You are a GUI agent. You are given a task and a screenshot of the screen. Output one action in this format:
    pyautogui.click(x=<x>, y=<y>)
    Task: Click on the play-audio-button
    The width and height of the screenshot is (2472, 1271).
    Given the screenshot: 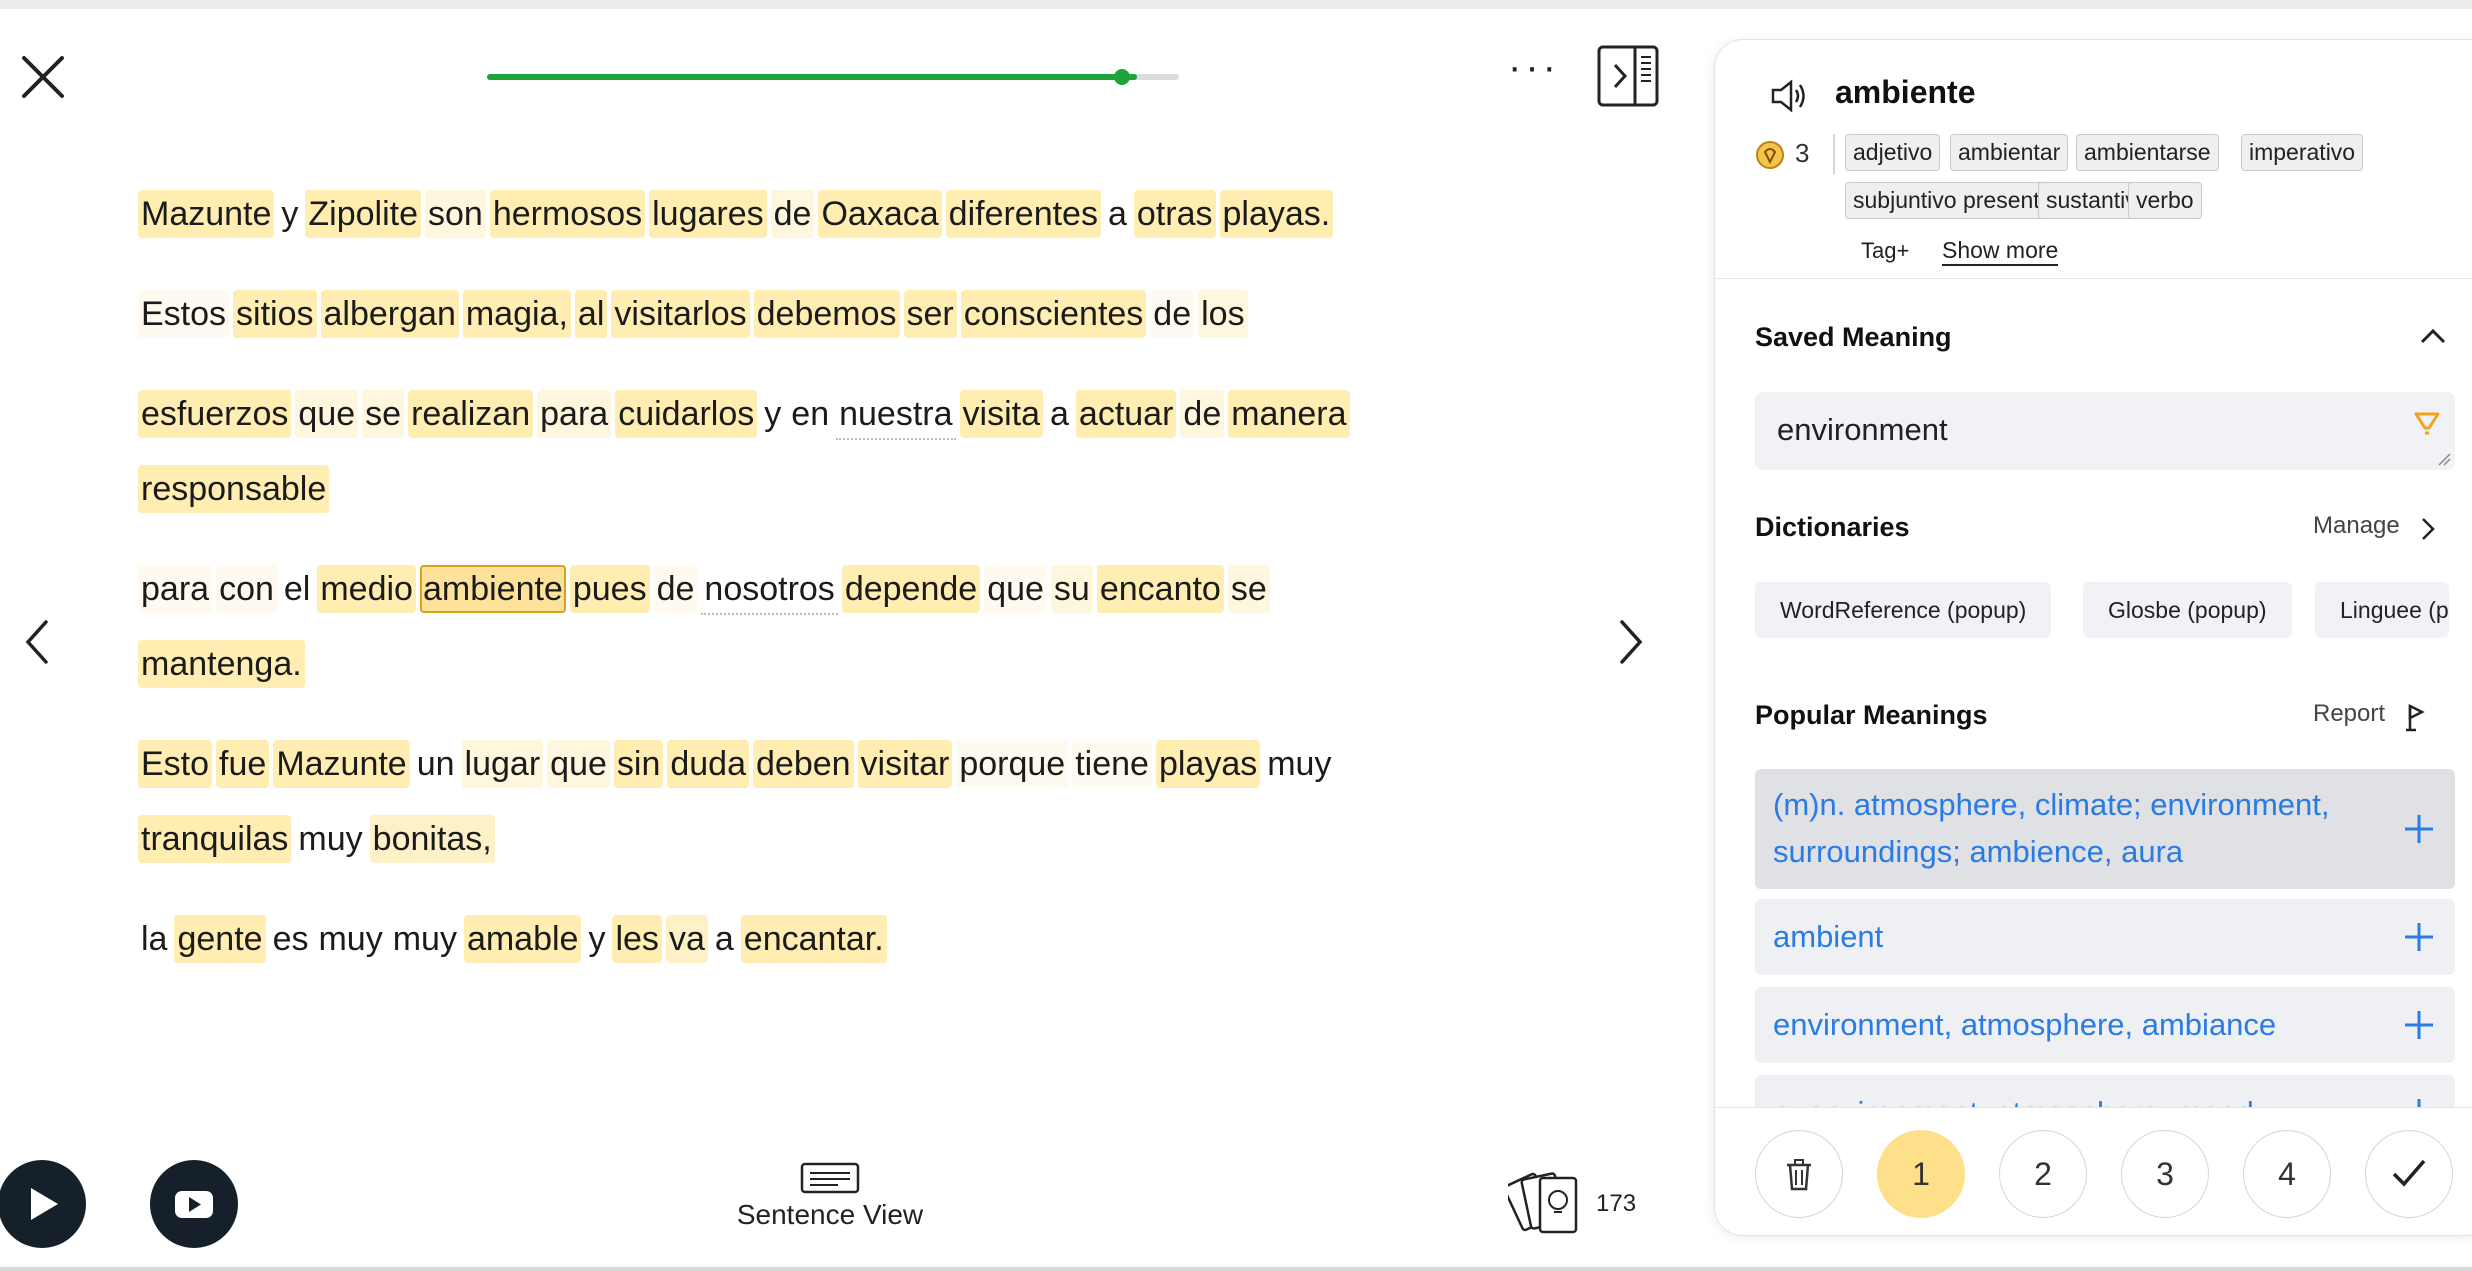 What is the action you would take?
    pyautogui.click(x=43, y=1204)
    